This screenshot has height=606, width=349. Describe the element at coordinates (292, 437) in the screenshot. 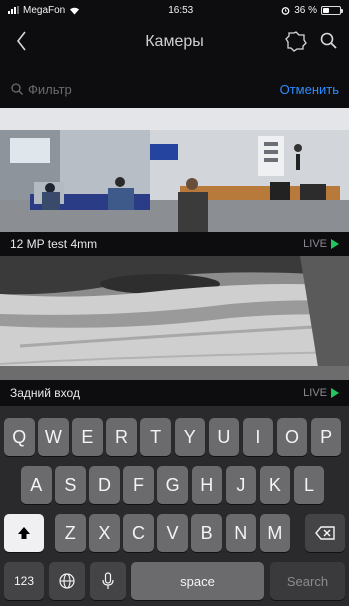

I see `key-o: O` at that location.